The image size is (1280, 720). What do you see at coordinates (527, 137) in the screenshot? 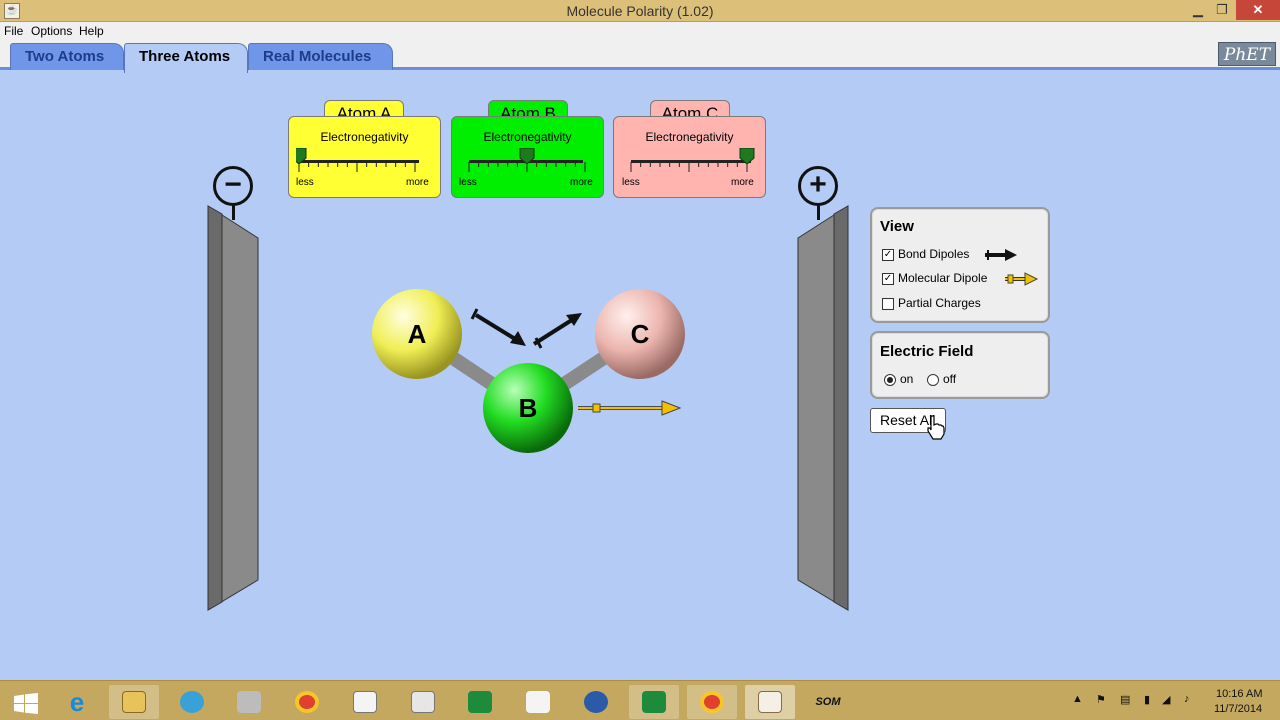
I see `atom-b-en-label: Electronegativity` at bounding box center [527, 137].